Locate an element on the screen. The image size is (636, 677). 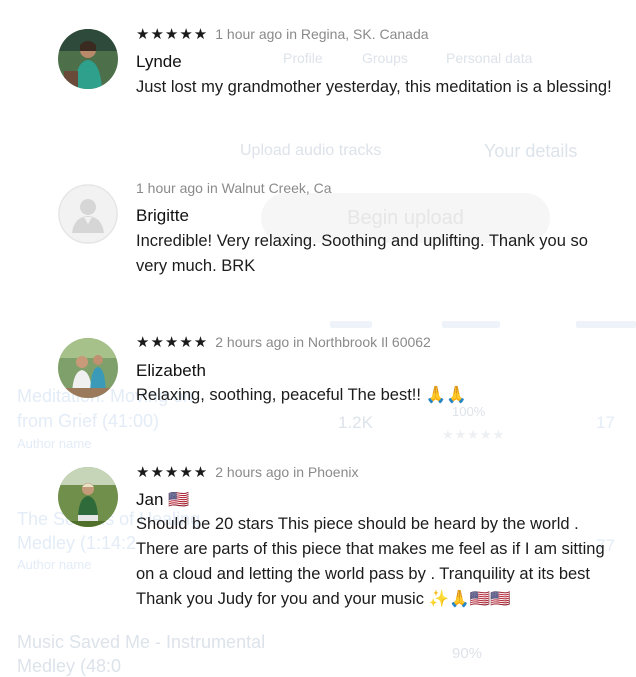
review-time-location: 1 hour ago in Walnut Creek, Ca is located at coordinates (234, 188).